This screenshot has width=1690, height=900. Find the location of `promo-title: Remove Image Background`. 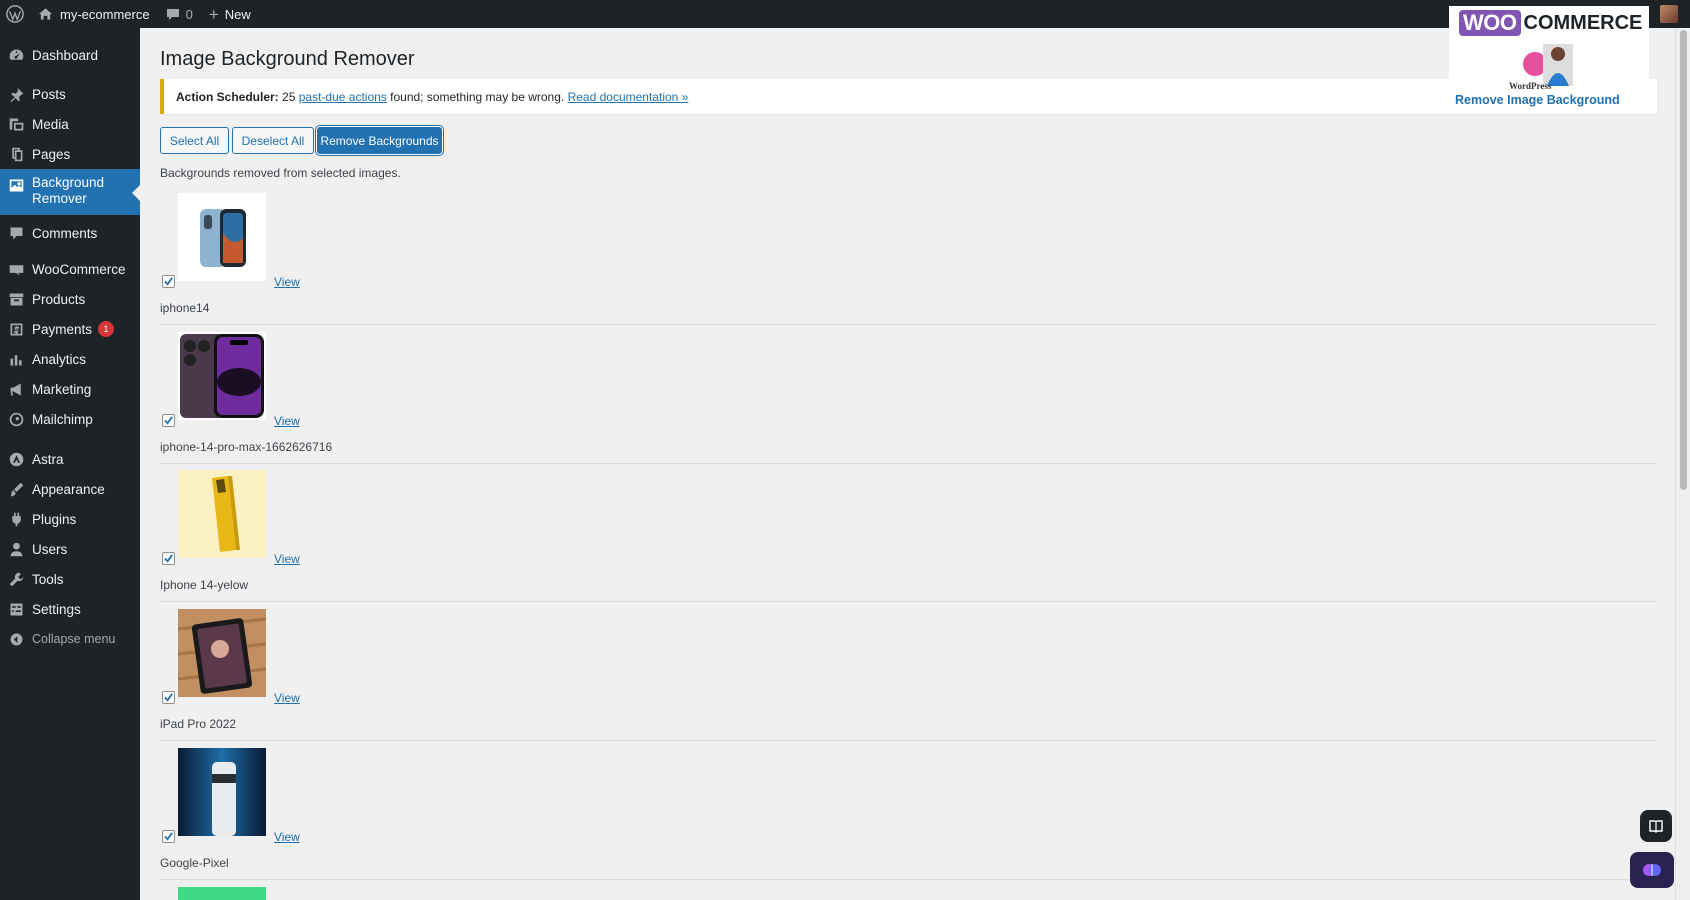

promo-title: Remove Image Background is located at coordinates (1537, 100).